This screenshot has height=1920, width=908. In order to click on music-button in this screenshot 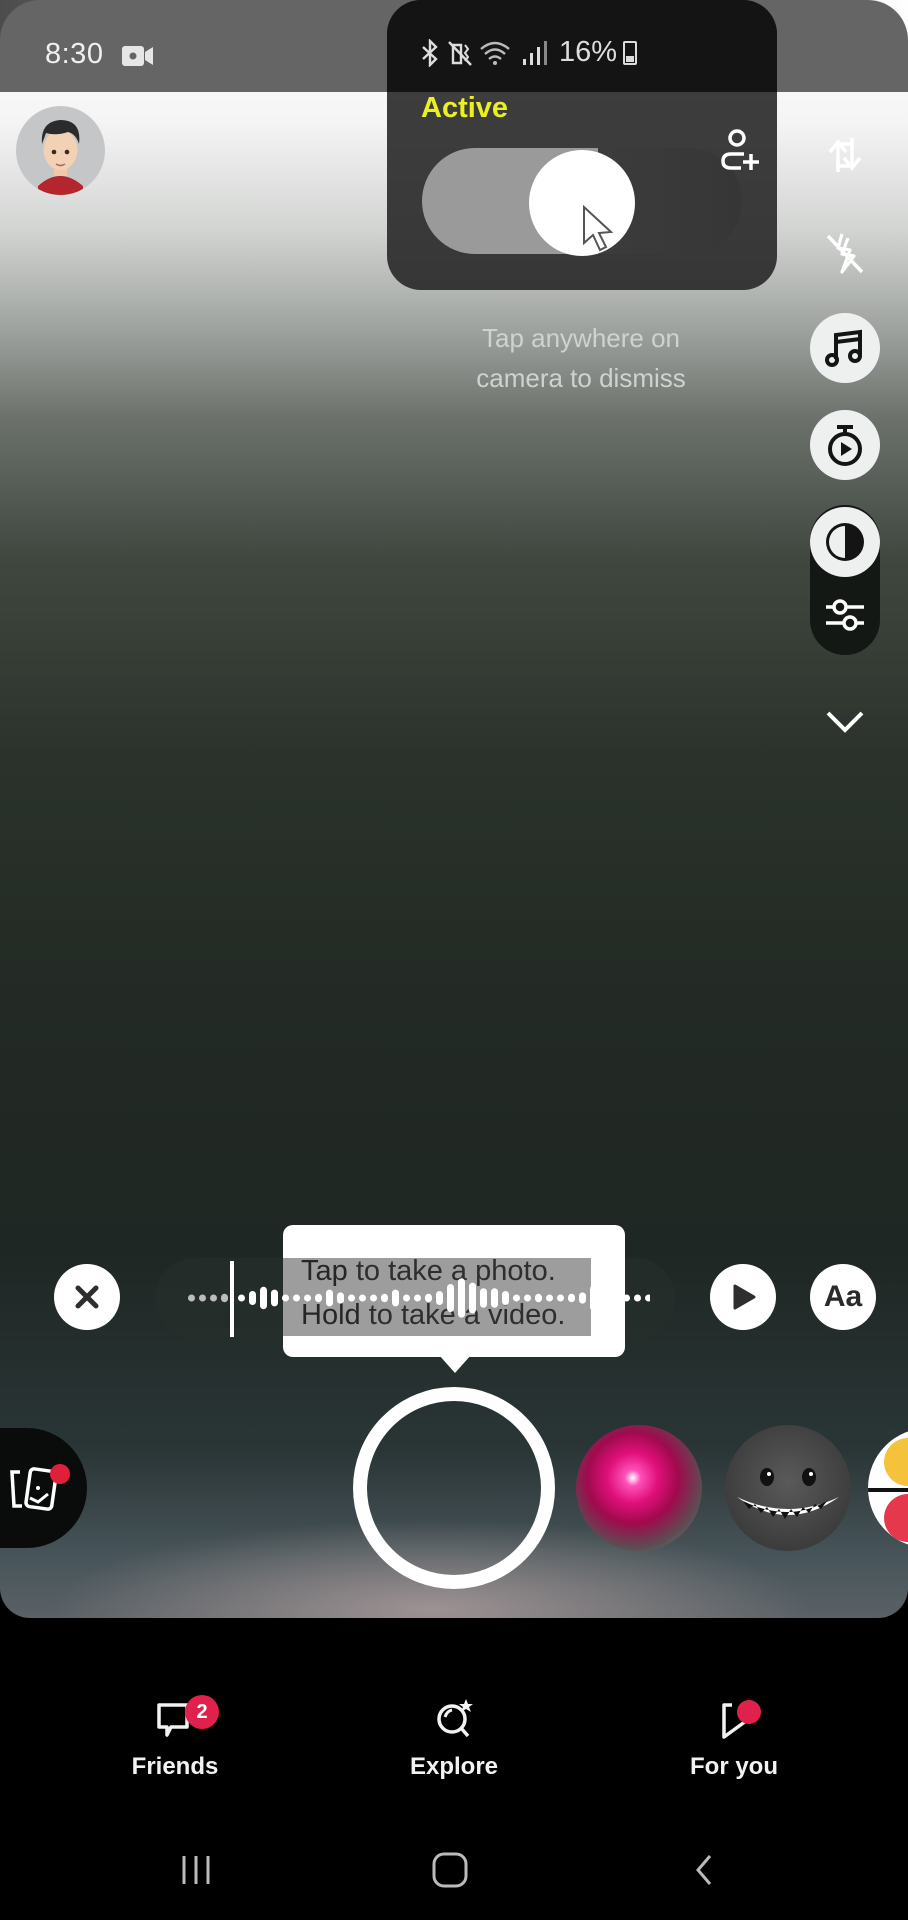, I will do `click(845, 348)`.